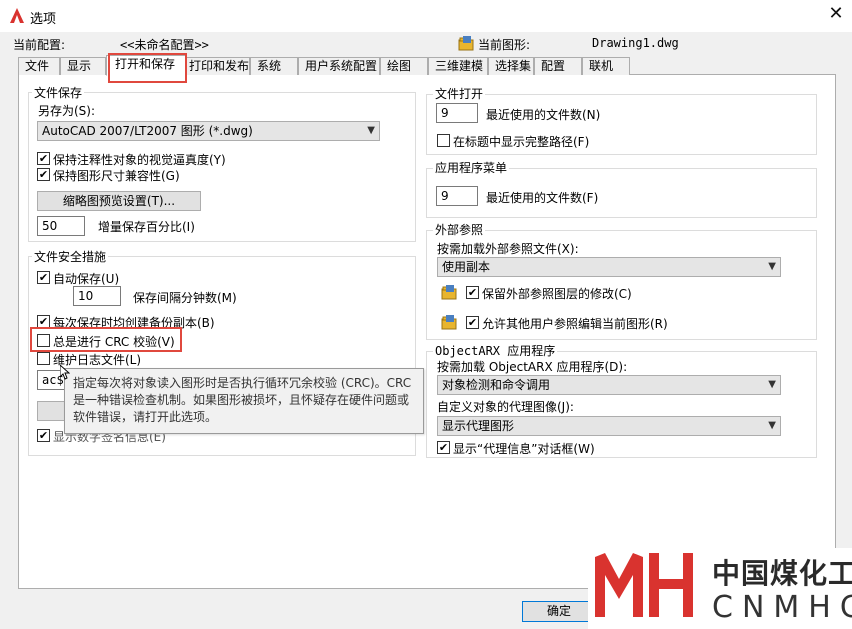 The height and width of the screenshot is (629, 852). What do you see at coordinates (472, 292) in the screenshot?
I see `retain-xref-changes-checkbox: ✔` at bounding box center [472, 292].